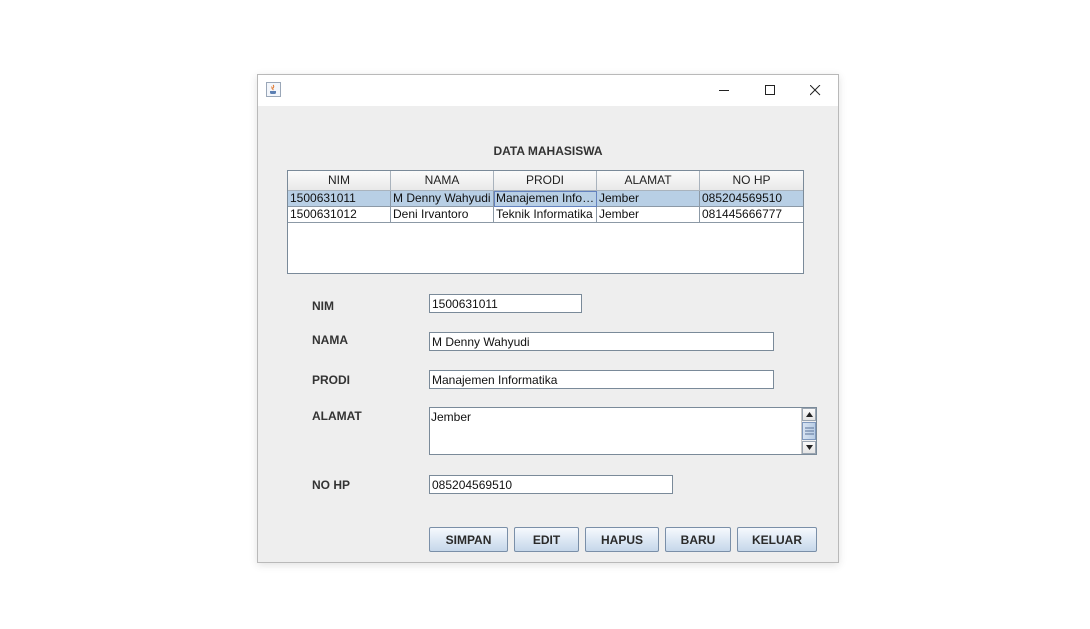 The height and width of the screenshot is (629, 1090). I want to click on alamat-scroll-pane: Jember, so click(623, 431).